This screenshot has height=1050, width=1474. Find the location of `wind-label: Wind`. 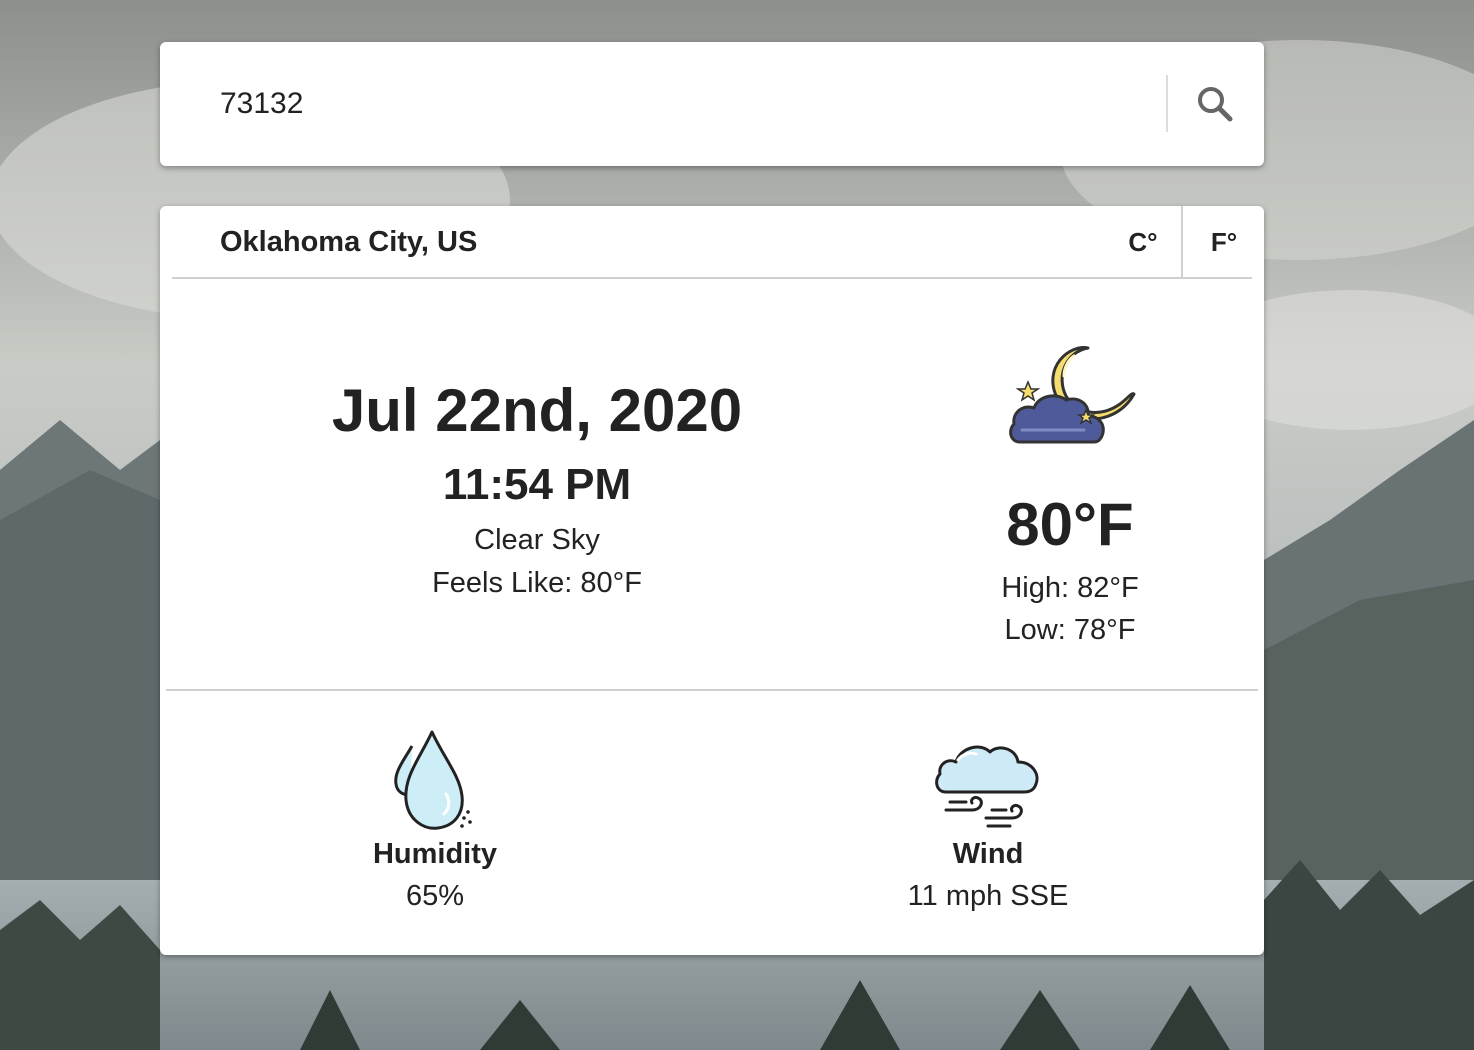

wind-label: Wind is located at coordinates (988, 854).